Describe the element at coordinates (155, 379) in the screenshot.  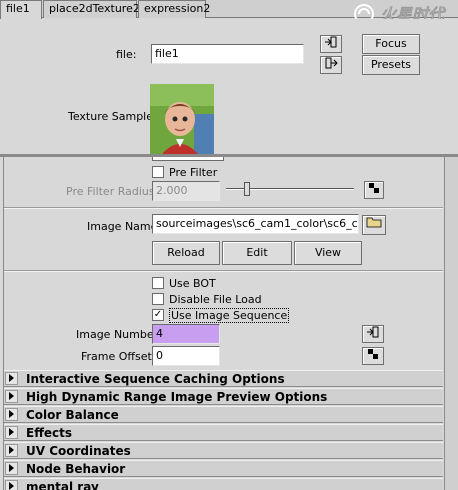
I see `section-title: Interactive Sequence Caching Options` at that location.